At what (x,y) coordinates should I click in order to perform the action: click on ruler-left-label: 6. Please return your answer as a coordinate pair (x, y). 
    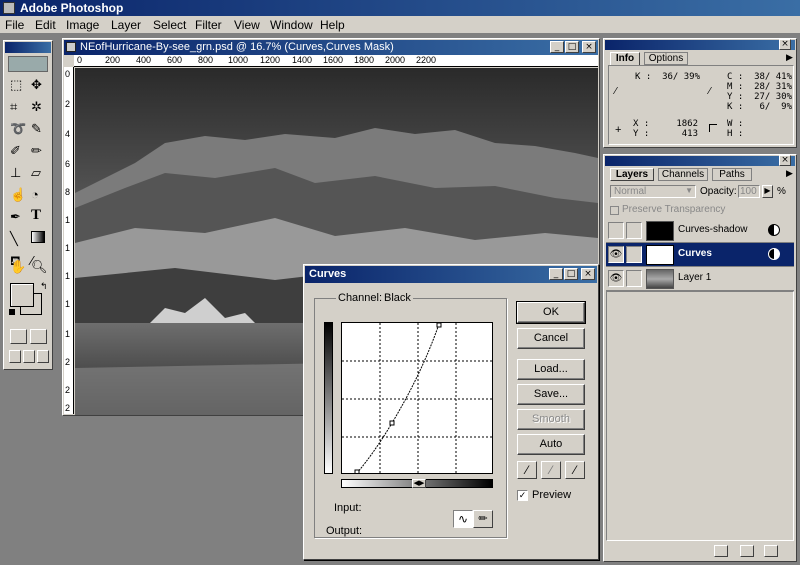
    Looking at the image, I should click on (68, 164).